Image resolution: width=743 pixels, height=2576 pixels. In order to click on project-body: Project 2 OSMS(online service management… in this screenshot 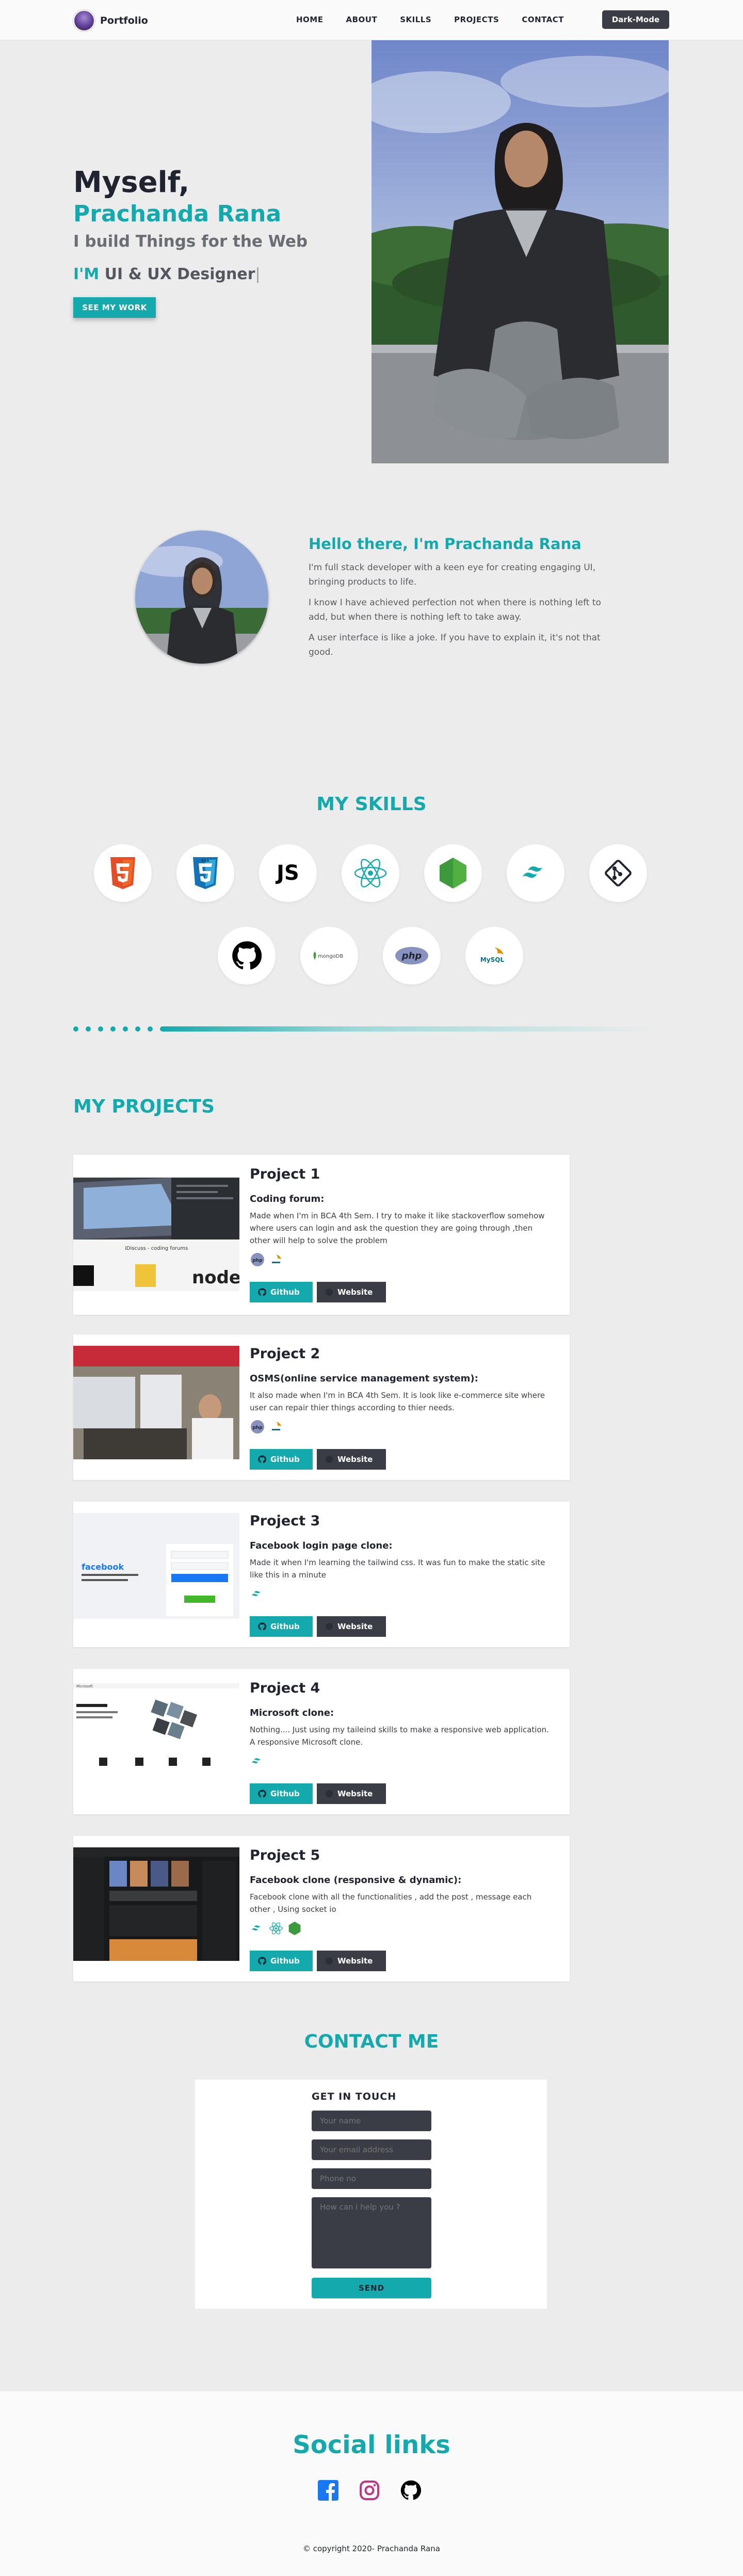, I will do `click(400, 1390)`.